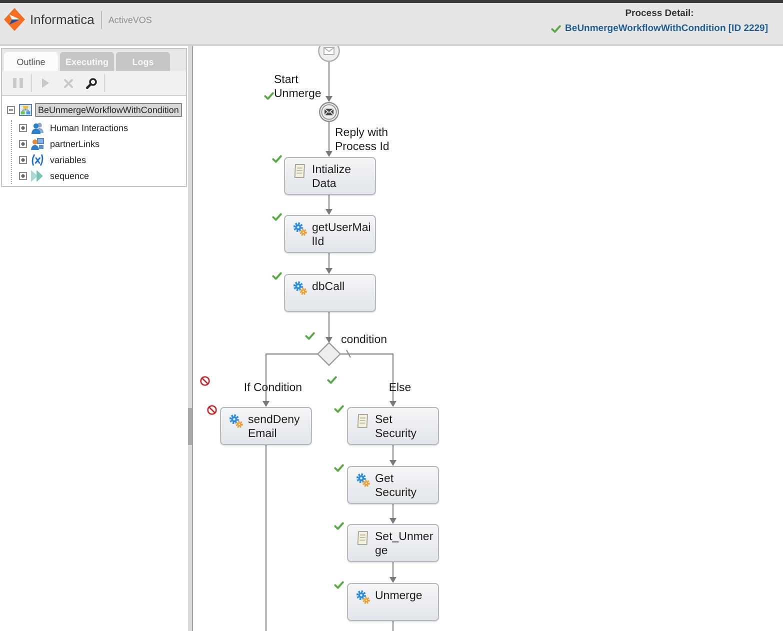 The width and height of the screenshot is (783, 631). I want to click on activity-node: Set_Unmerge, so click(393, 543).